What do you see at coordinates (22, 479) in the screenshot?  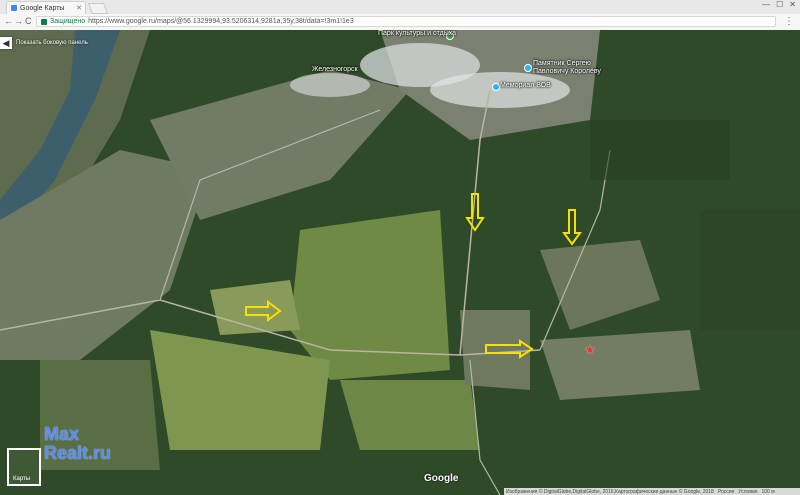 I see `layer-toggle-label: Карты` at bounding box center [22, 479].